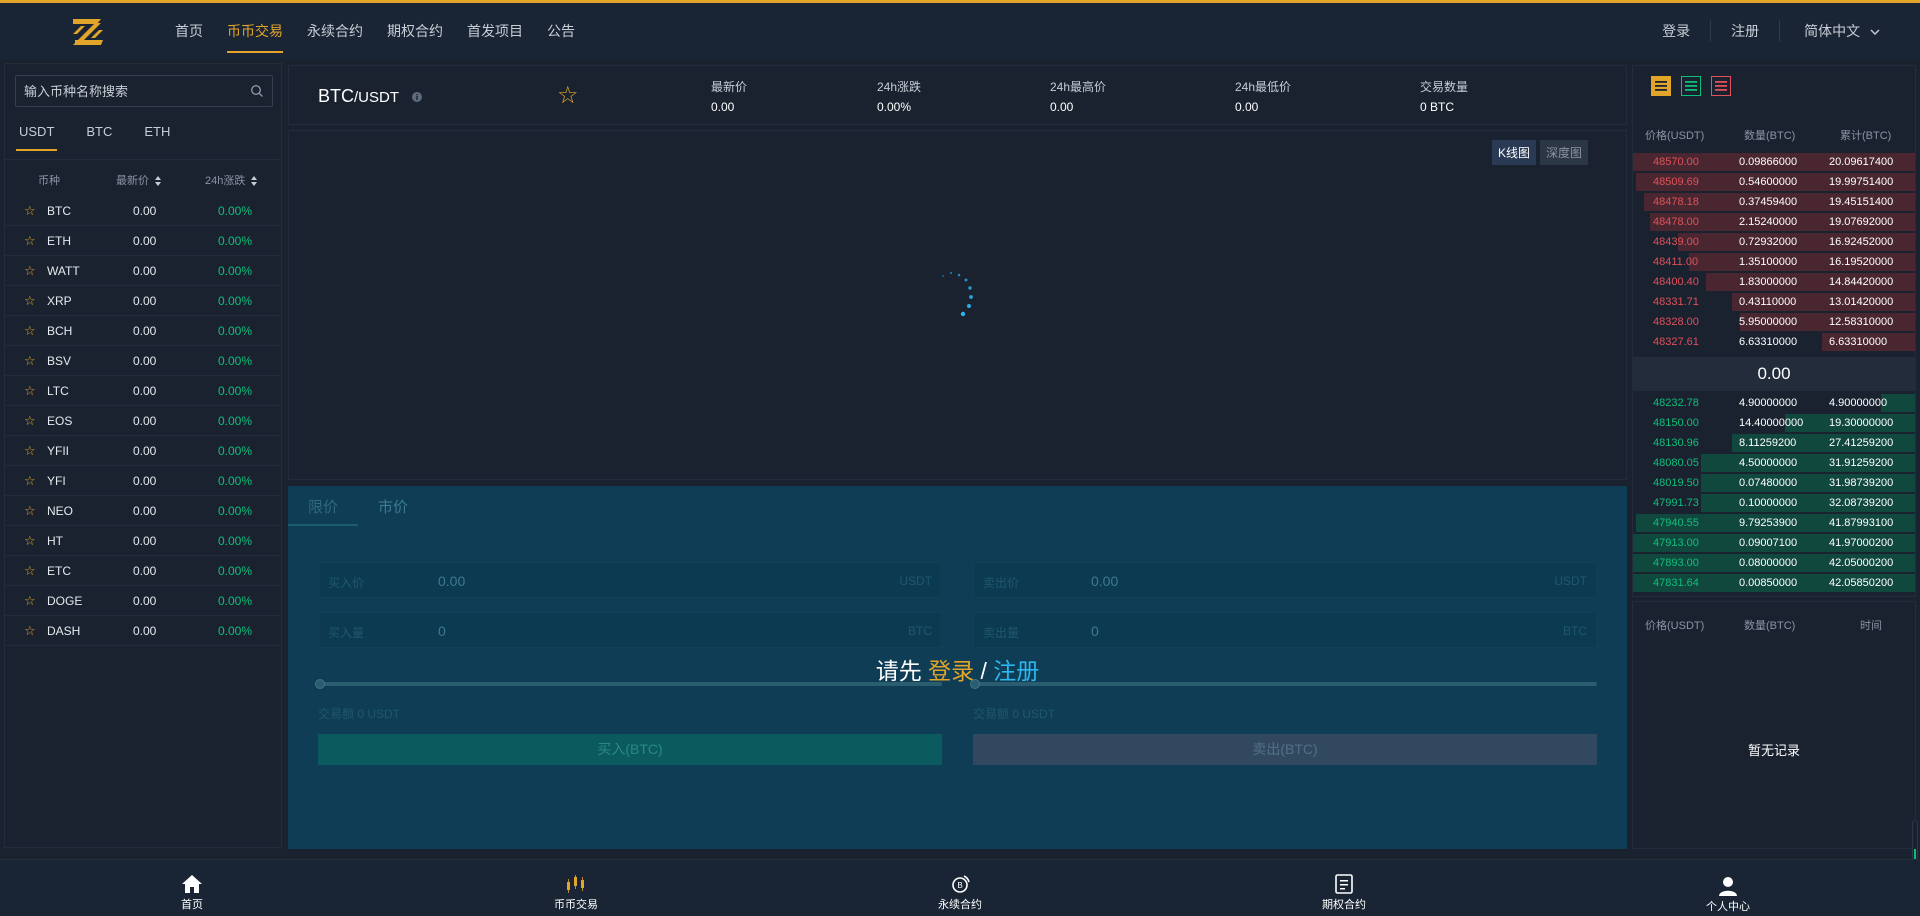  I want to click on ask-row: 48478.18 0.37459400 19.45151400, so click(1774, 202).